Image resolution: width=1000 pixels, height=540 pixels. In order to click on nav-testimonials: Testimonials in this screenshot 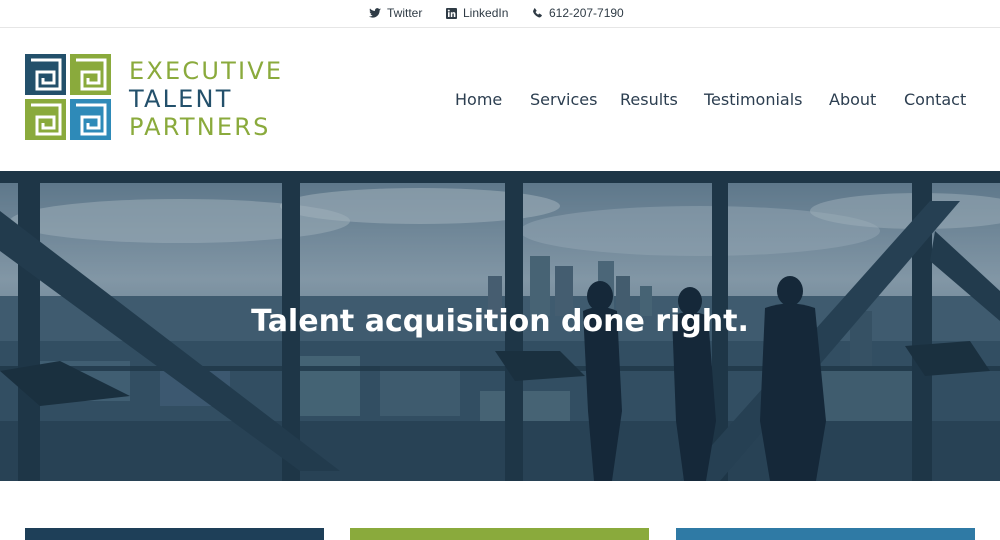, I will do `click(753, 99)`.